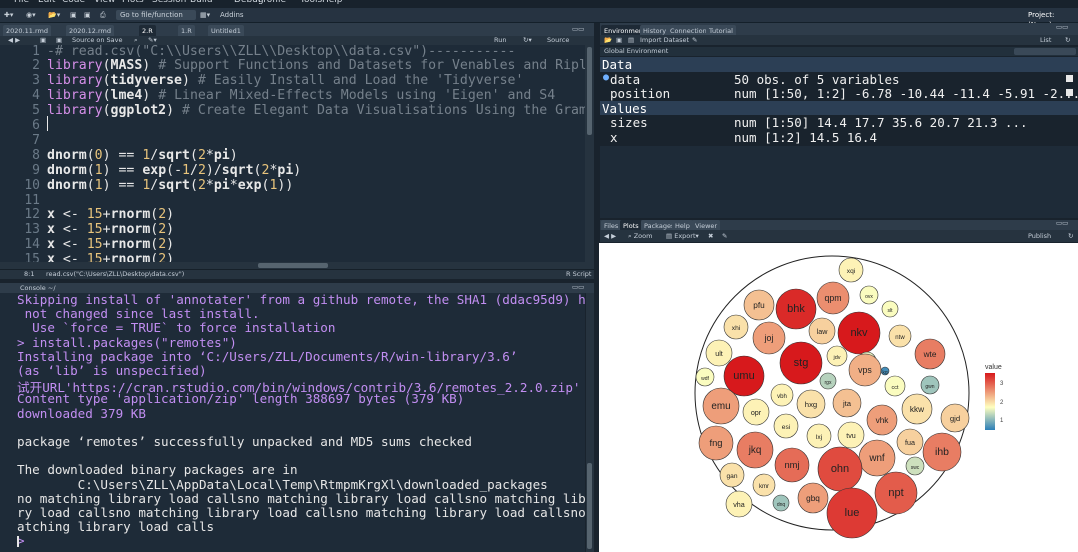 The width and height of the screenshot is (1078, 552). Describe the element at coordinates (174, 170) in the screenshot. I see `code-line: dnorm(1) == exp(-1/2)/sqrt(2*pi)` at that location.